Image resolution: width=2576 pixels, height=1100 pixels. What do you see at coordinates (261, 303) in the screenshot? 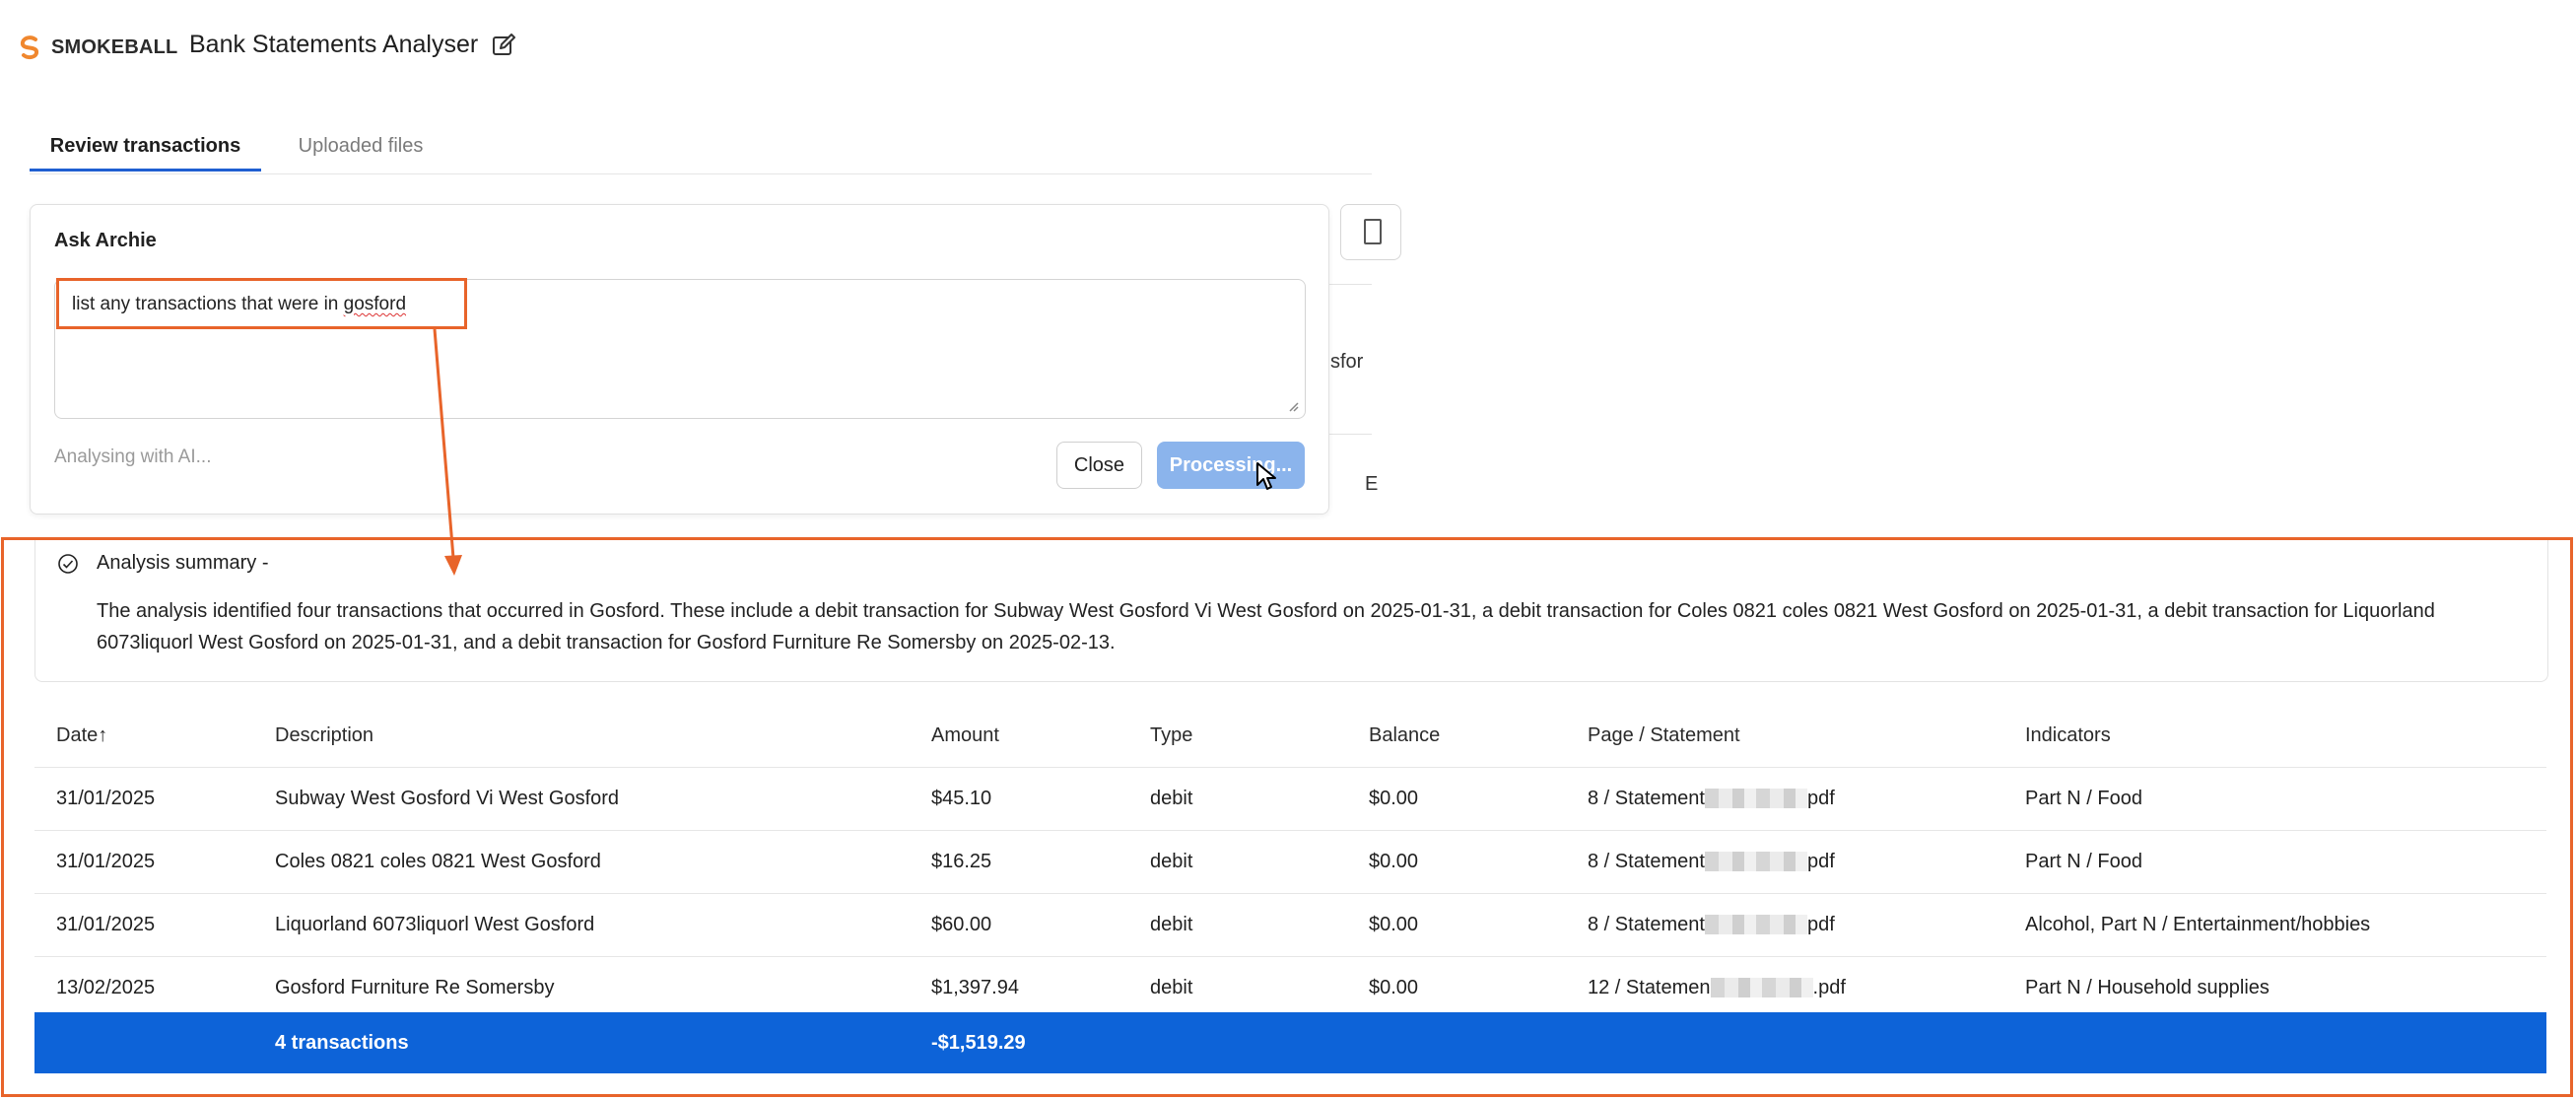
I see `query-highlight-box` at bounding box center [261, 303].